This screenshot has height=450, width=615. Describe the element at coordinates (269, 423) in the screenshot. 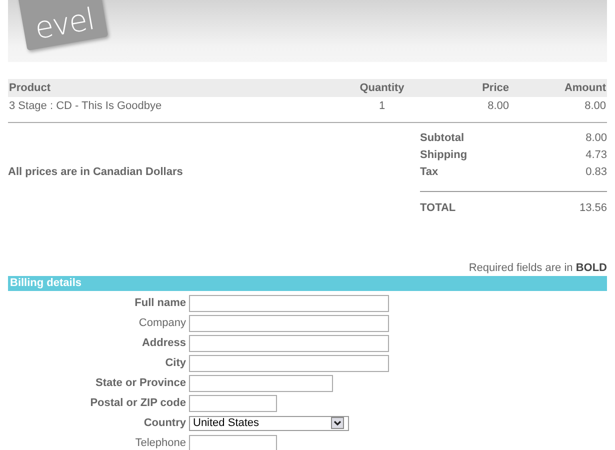

I see `country-dropdown: United States` at that location.